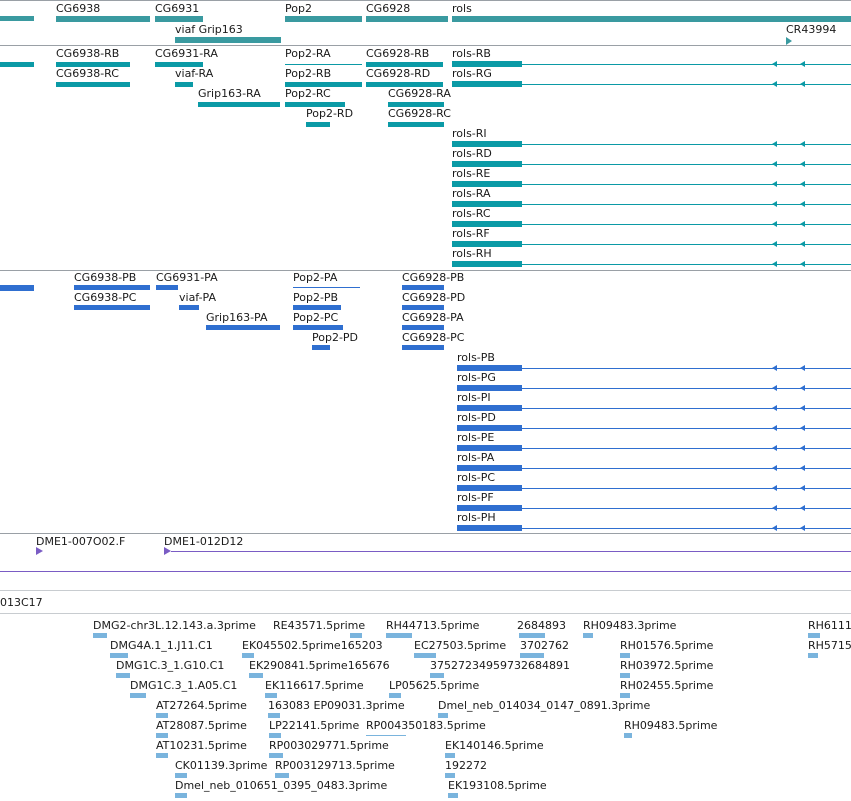 The height and width of the screenshot is (801, 851). What do you see at coordinates (388, 9) in the screenshot?
I see `gene-label: CG6928` at bounding box center [388, 9].